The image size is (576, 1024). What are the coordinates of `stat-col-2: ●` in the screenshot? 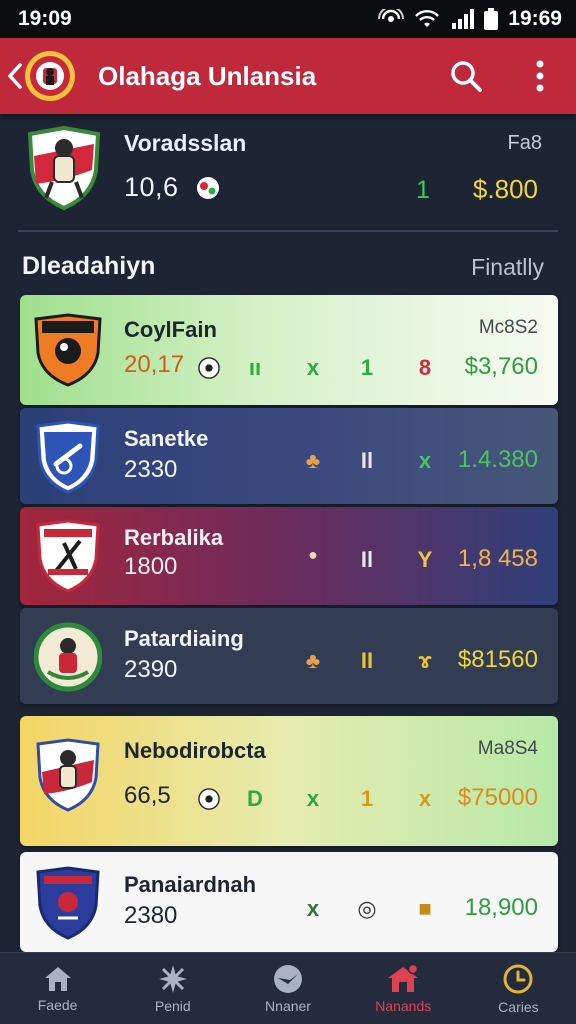 It's located at (313, 555).